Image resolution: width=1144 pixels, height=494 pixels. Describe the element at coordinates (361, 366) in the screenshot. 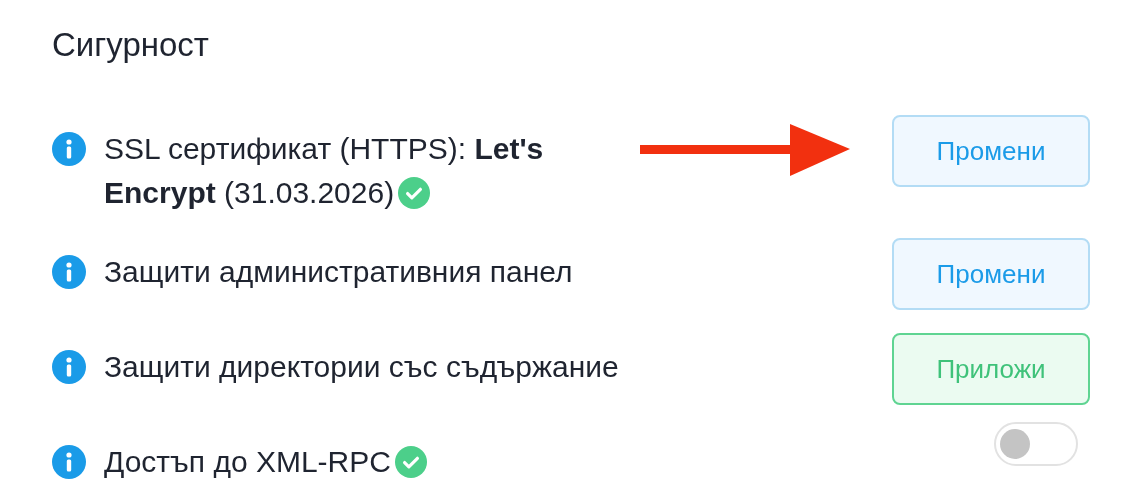

I see `setting-label: Защити директории със съдържание` at that location.